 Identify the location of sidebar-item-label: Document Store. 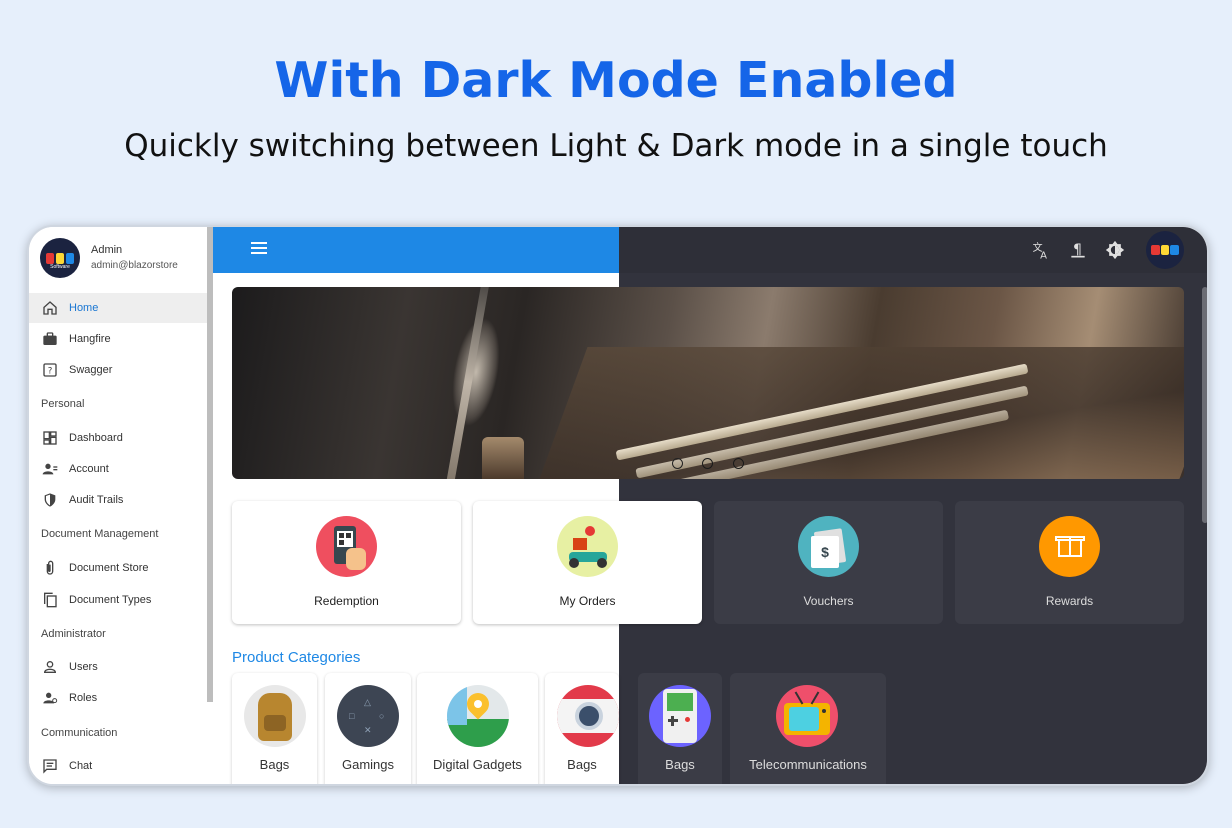
(109, 568).